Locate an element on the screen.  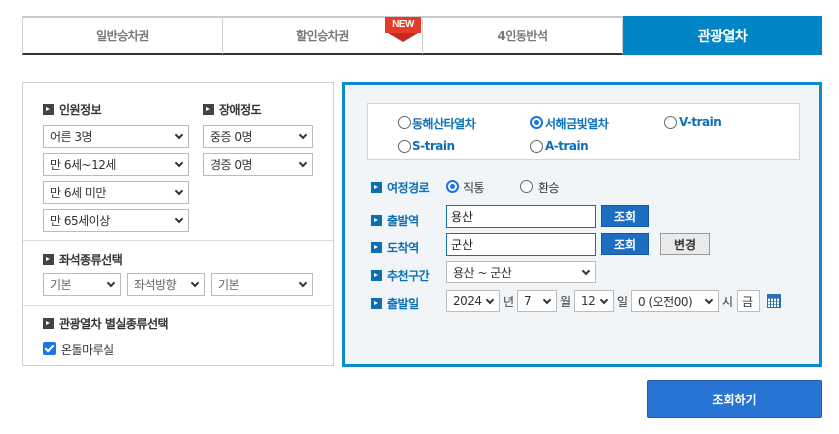
search-button: 조회하기 is located at coordinates (734, 399).